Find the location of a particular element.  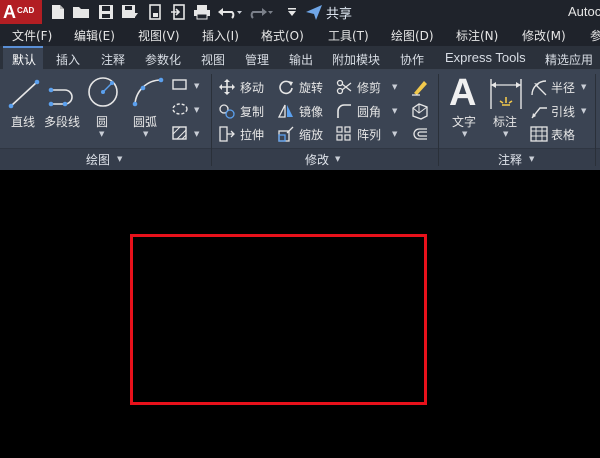

text-tool-label: 文字 is located at coordinates (464, 121).